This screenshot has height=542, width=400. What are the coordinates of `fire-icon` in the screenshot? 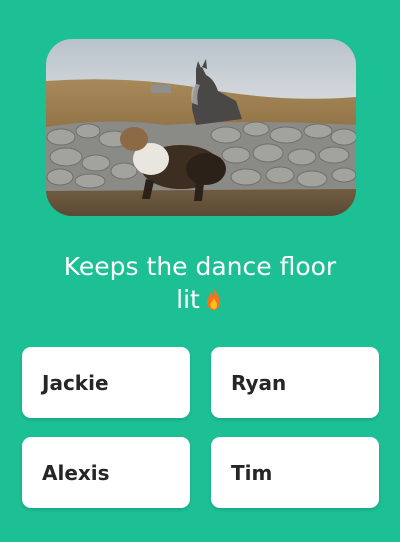 It's located at (214, 302).